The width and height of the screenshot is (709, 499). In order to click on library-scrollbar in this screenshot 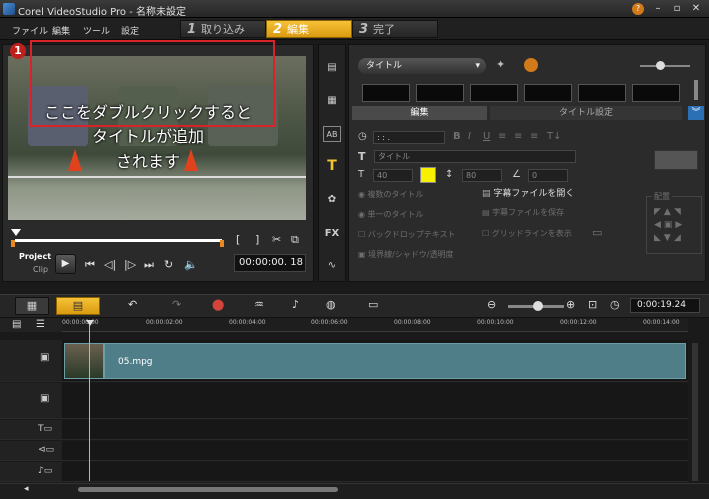, I will do `click(696, 90)`.